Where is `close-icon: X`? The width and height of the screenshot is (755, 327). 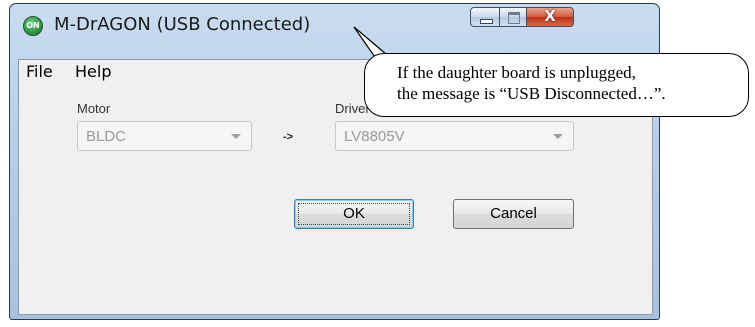
close-icon: X is located at coordinates (550, 16).